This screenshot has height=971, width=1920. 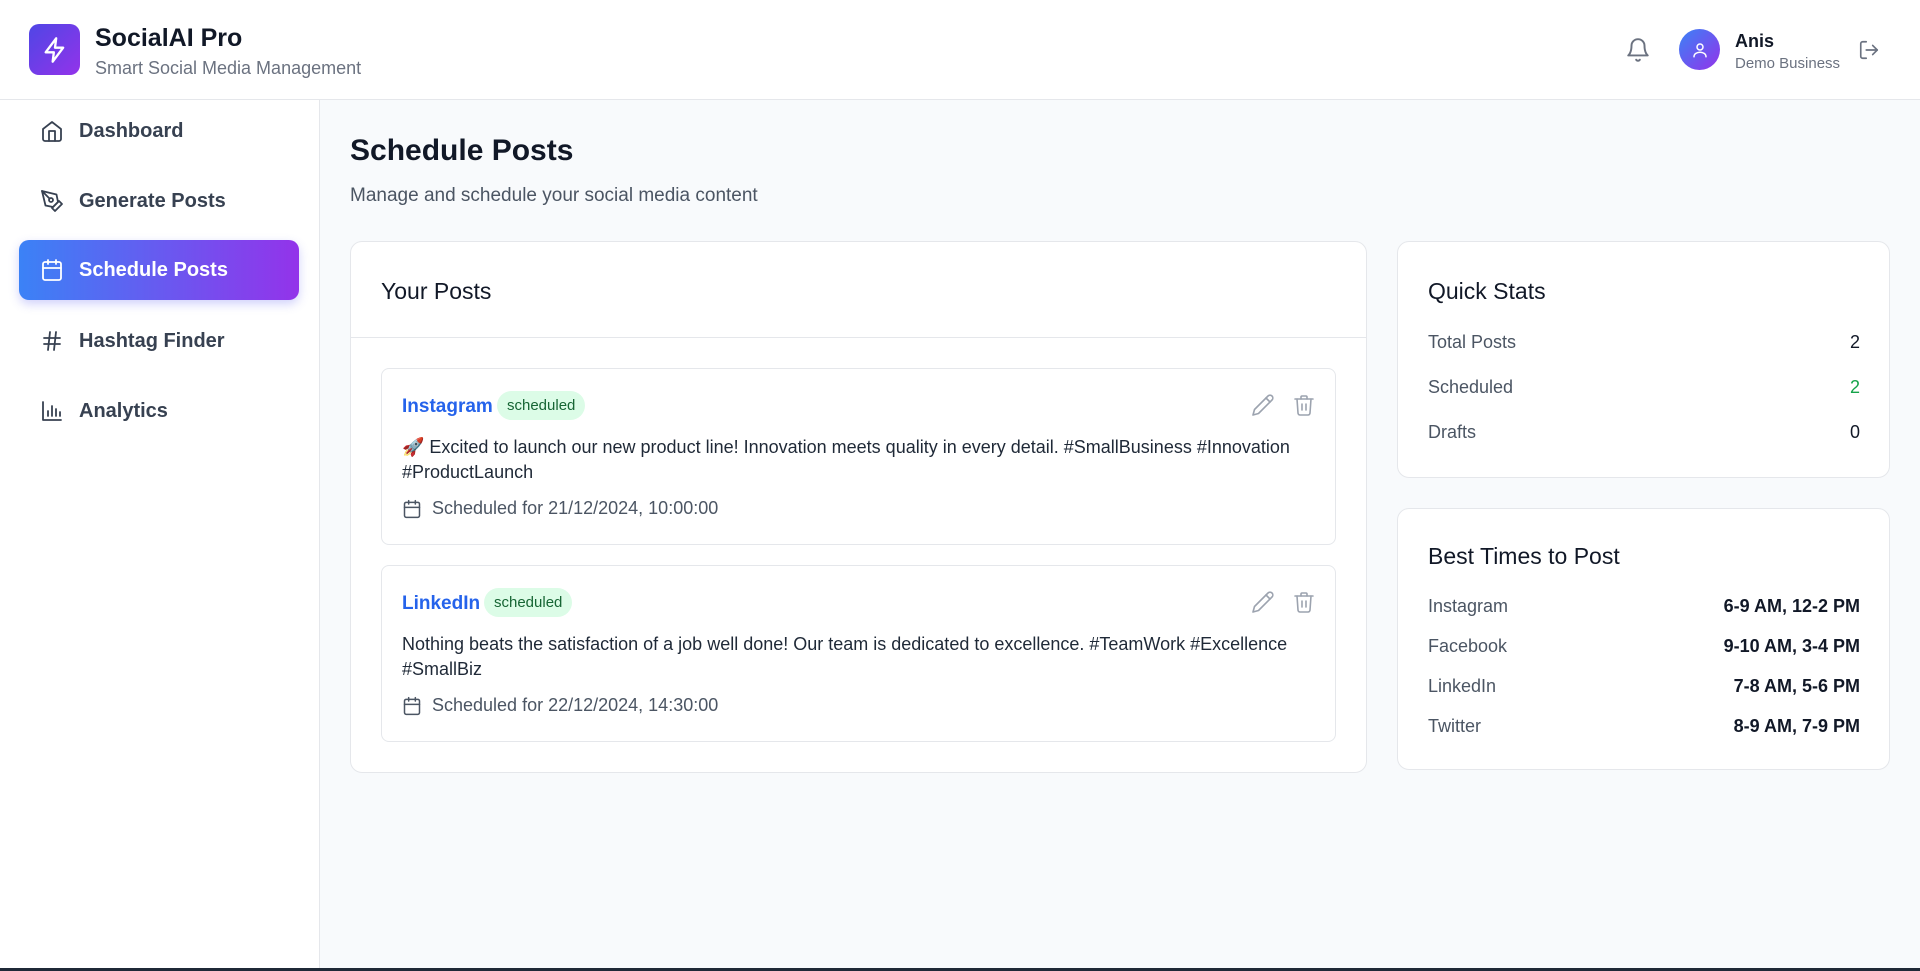 What do you see at coordinates (1487, 291) in the screenshot?
I see `quick-stats-title: Quick Stats` at bounding box center [1487, 291].